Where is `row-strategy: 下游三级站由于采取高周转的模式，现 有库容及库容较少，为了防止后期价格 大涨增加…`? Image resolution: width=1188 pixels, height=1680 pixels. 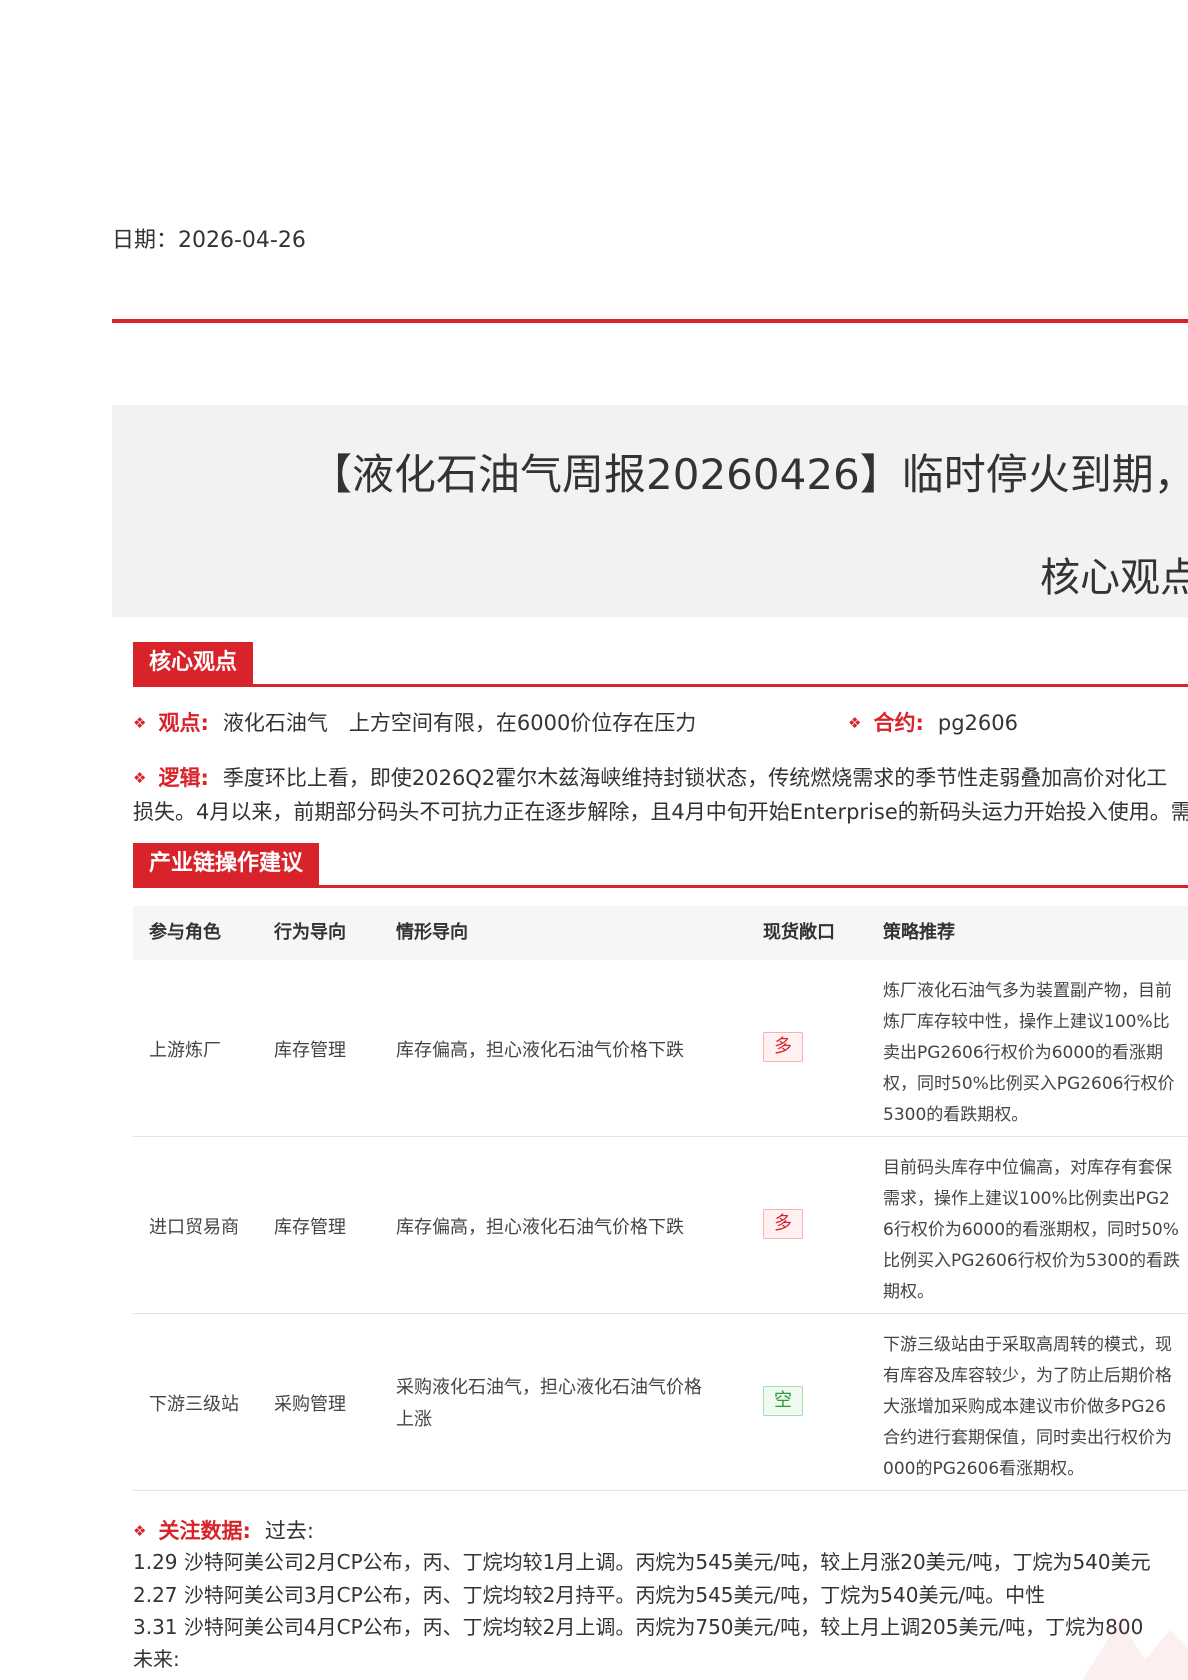 row-strategy: 下游三级站由于采取高周转的模式，现 有库容及库容较少，为了防止后期价格 大涨增加… is located at coordinates (1035, 1407).